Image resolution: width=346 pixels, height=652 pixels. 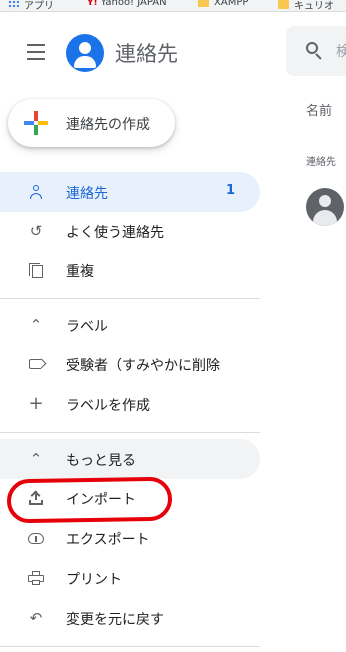 I want to click on search-placeholder: 検, so click(x=341, y=52).